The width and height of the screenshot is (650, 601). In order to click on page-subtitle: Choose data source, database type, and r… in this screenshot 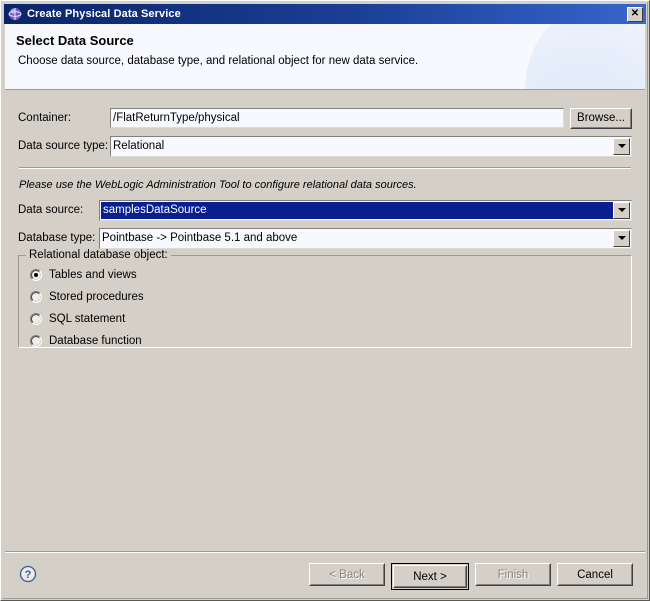, I will do `click(218, 61)`.